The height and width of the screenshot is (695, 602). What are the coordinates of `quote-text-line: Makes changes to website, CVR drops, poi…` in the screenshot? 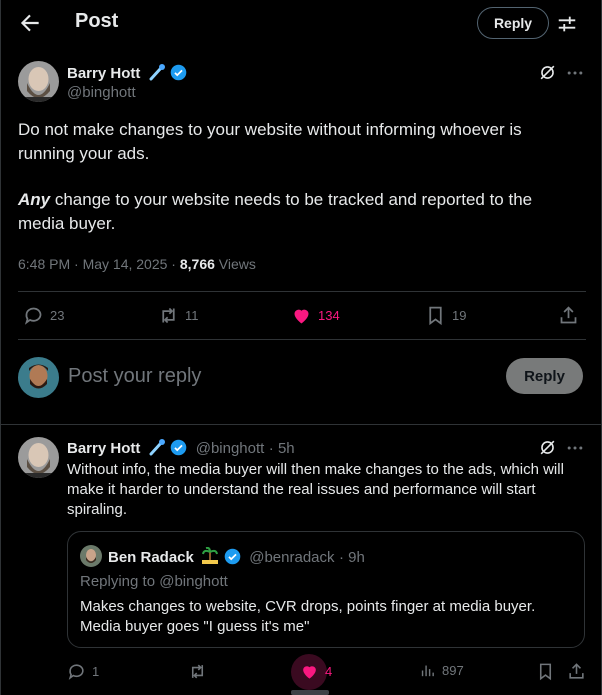 It's located at (308, 606).